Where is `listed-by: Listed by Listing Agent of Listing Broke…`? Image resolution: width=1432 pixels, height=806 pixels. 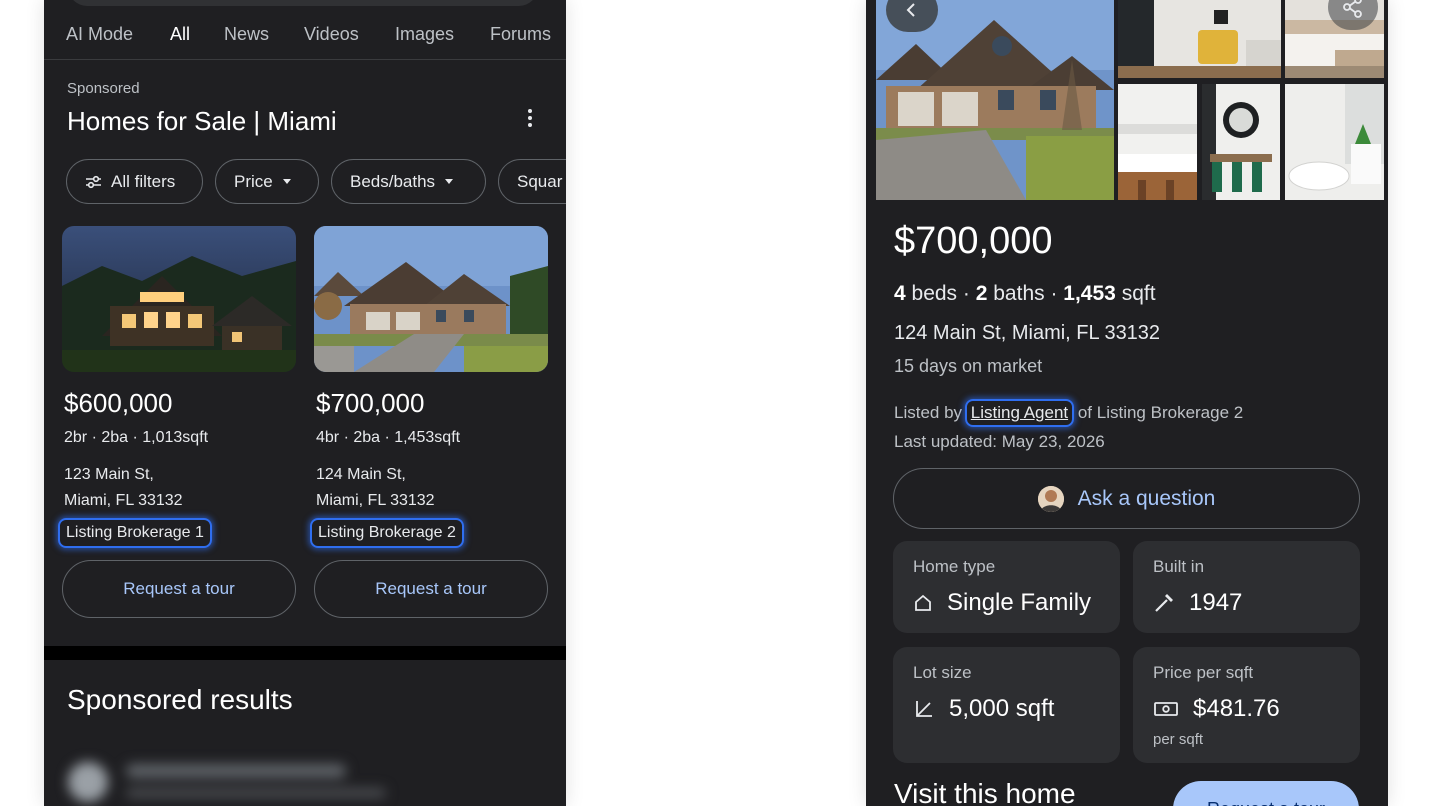 listed-by: Listed by Listing Agent of Listing Broke… is located at coordinates (1068, 413).